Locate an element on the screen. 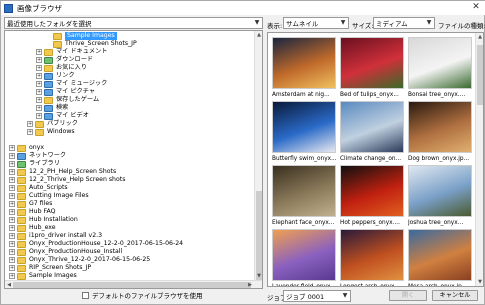  tree-item: + Cutting Image Files is located at coordinates (49, 196).